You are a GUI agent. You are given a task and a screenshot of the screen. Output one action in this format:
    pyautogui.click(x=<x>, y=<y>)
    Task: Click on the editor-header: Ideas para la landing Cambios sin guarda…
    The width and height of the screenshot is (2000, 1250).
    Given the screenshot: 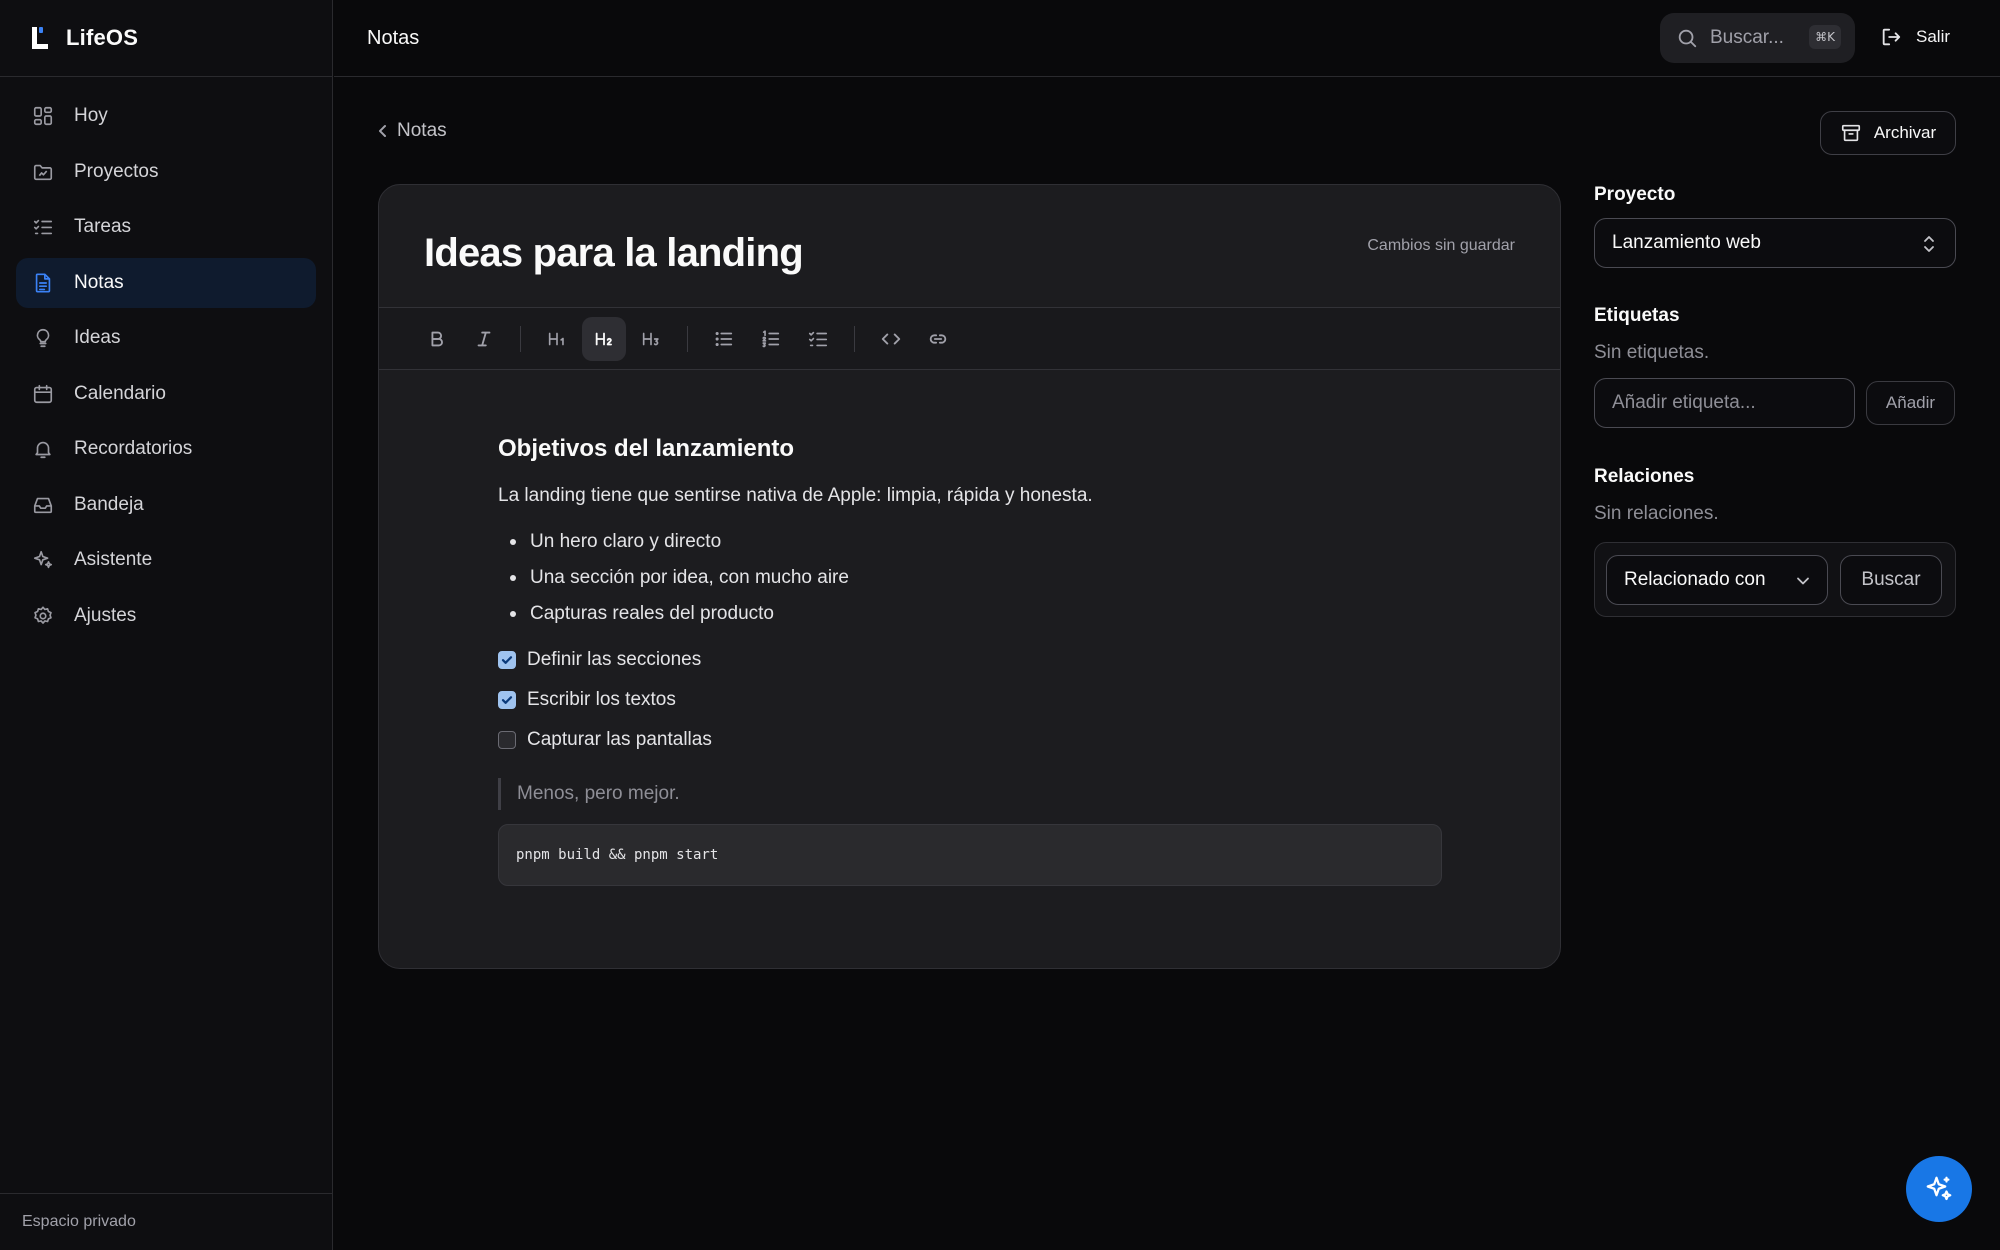 What is the action you would take?
    pyautogui.click(x=969, y=246)
    